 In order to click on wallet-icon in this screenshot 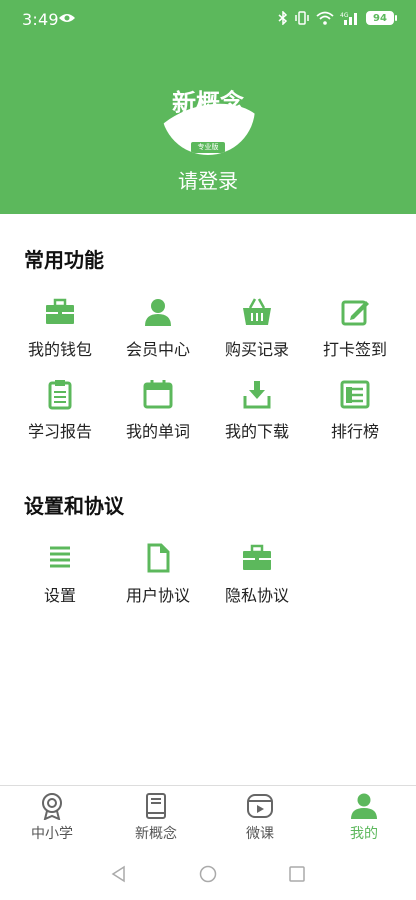, I will do `click(60, 311)`.